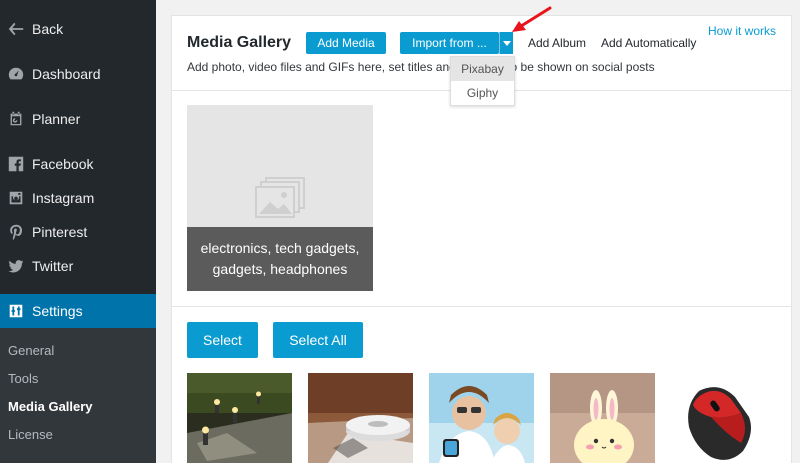 This screenshot has height=463, width=800. I want to click on import-option-pixabay: Pixabay, so click(482, 69).